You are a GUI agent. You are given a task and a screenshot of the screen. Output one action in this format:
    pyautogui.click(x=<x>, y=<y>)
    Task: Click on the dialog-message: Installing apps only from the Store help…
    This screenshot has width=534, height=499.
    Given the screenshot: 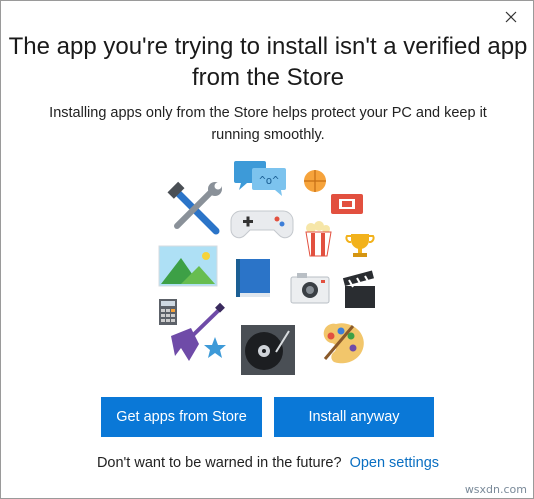 What is the action you would take?
    pyautogui.click(x=268, y=124)
    